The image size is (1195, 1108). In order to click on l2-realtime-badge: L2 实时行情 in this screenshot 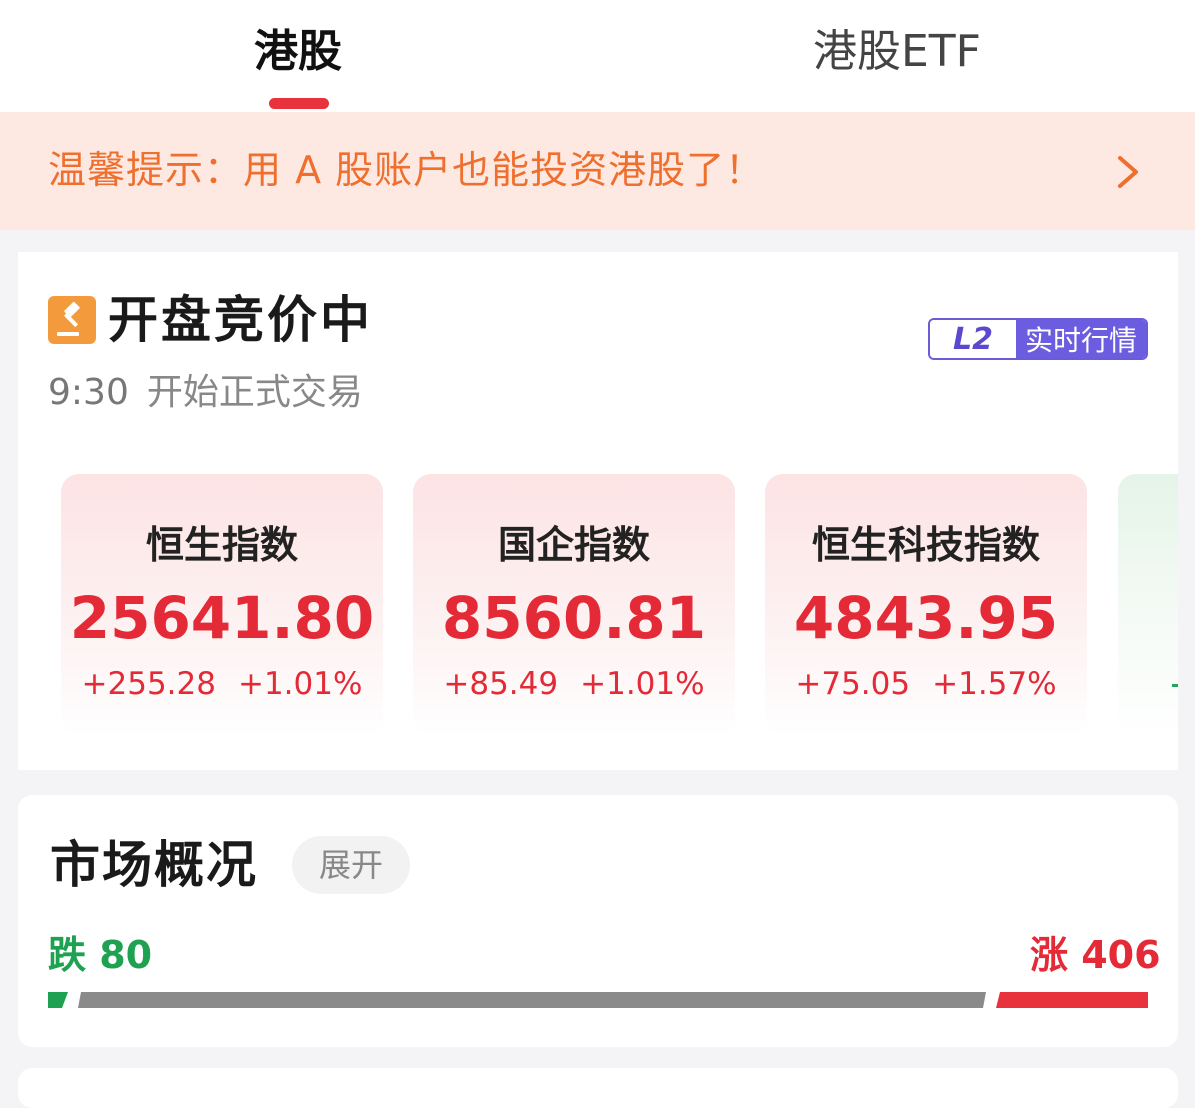, I will do `click(1038, 339)`.